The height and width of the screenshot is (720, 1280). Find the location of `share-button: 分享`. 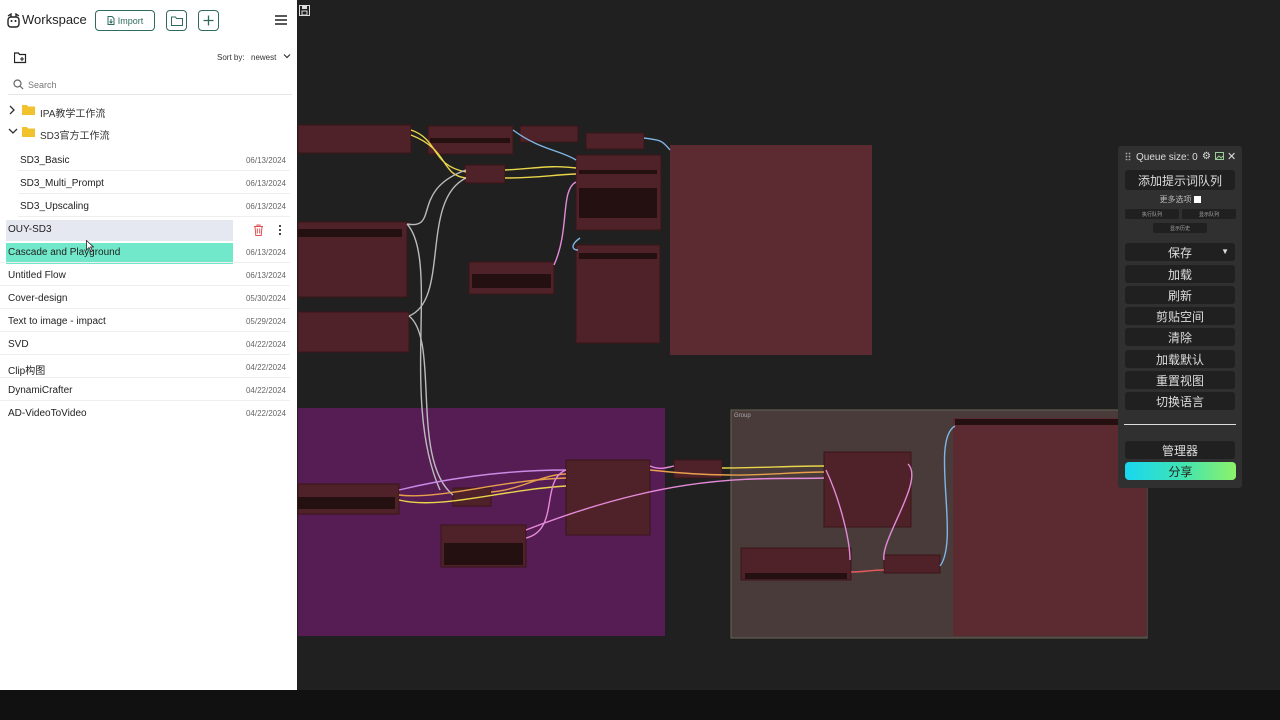

share-button: 分享 is located at coordinates (1180, 471).